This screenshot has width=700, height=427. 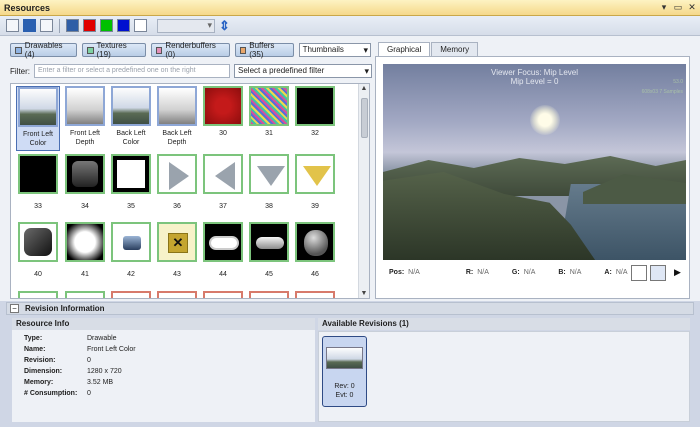 What do you see at coordinates (102, 338) in the screenshot?
I see `info-value: Drawable` at bounding box center [102, 338].